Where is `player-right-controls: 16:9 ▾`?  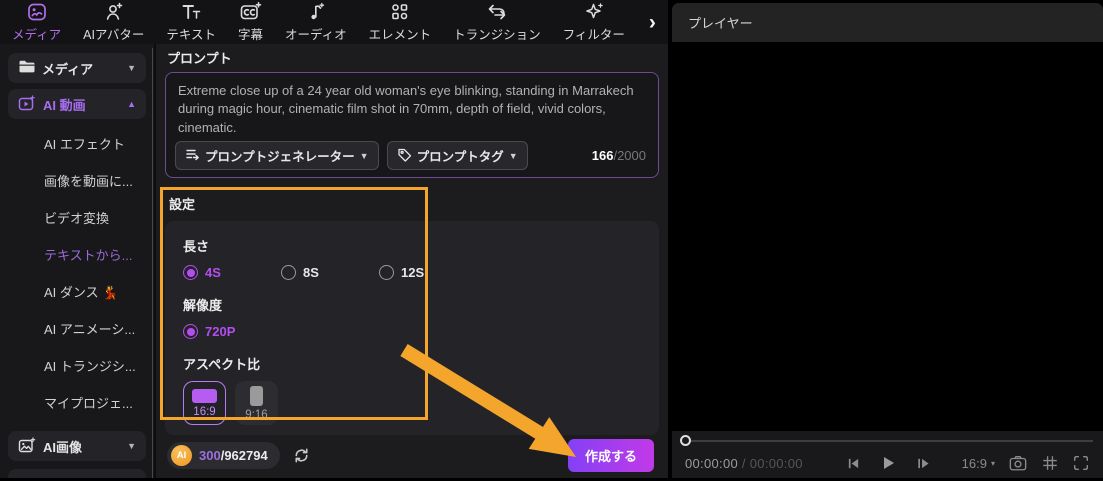
player-right-controls: 16:9 ▾ is located at coordinates (1026, 463).